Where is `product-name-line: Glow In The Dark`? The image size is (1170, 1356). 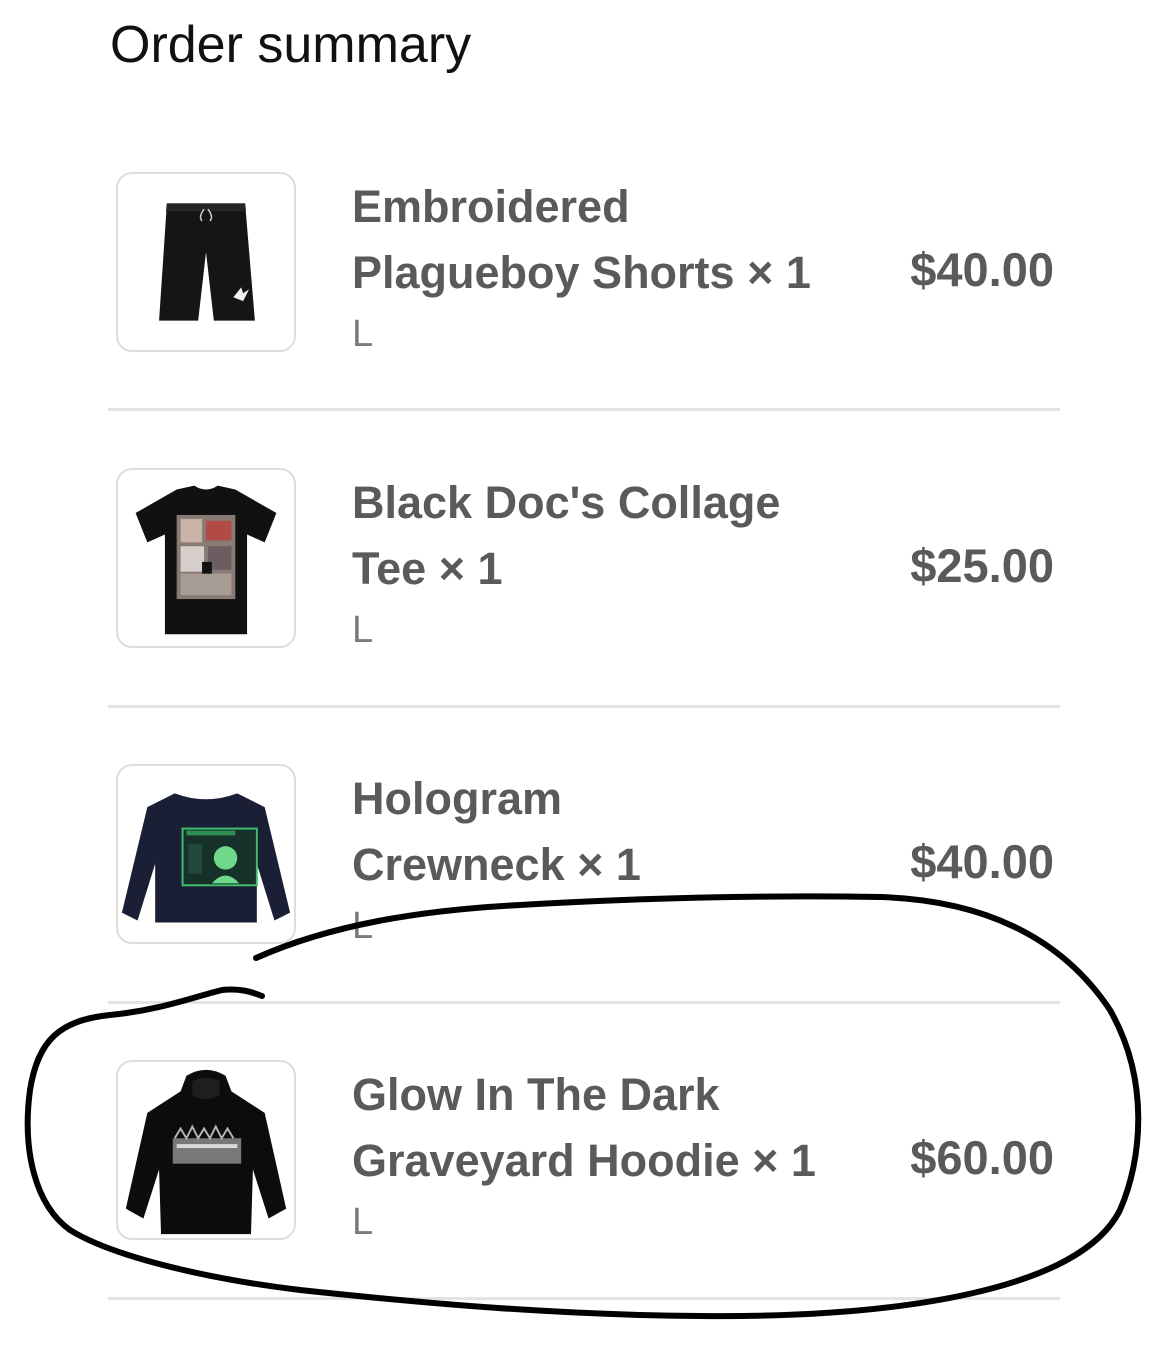
product-name-line: Glow In The Dark is located at coordinates (536, 1094).